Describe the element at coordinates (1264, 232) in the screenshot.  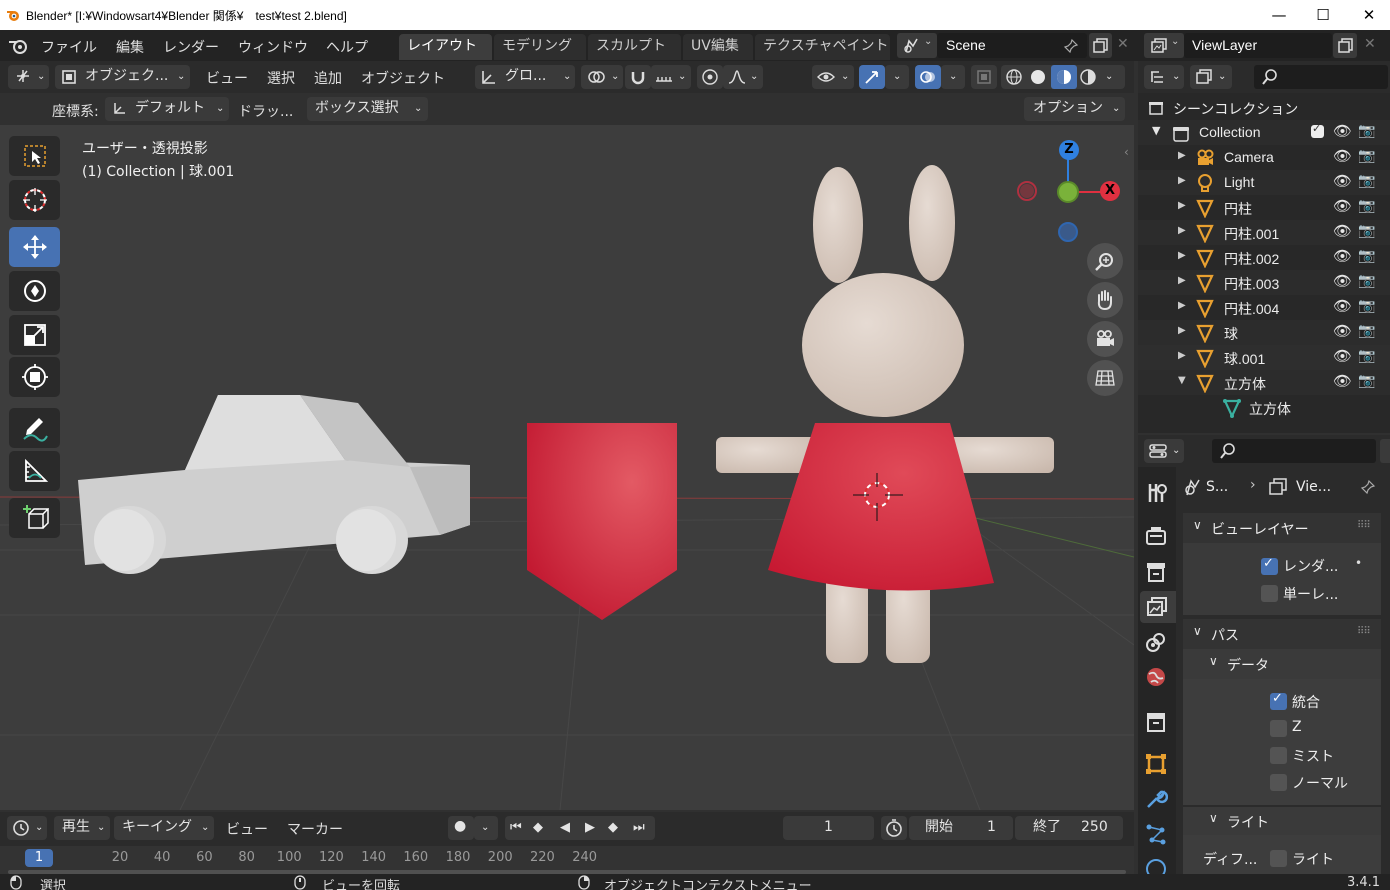
I see `outliner-item: ▶ 円柱.001 👁 📷` at that location.